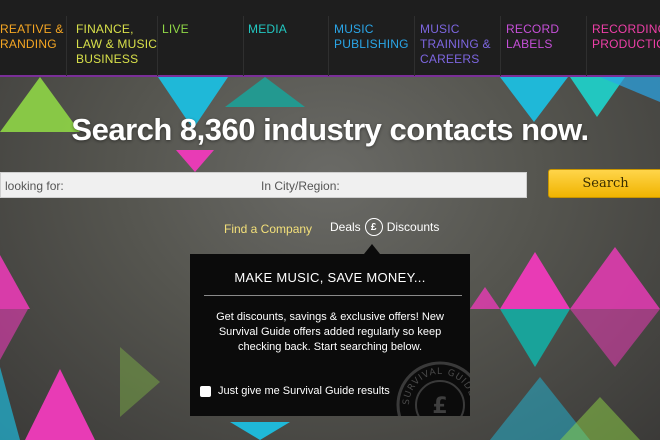 The height and width of the screenshot is (440, 660). I want to click on discounts-label: Discounts, so click(413, 227).